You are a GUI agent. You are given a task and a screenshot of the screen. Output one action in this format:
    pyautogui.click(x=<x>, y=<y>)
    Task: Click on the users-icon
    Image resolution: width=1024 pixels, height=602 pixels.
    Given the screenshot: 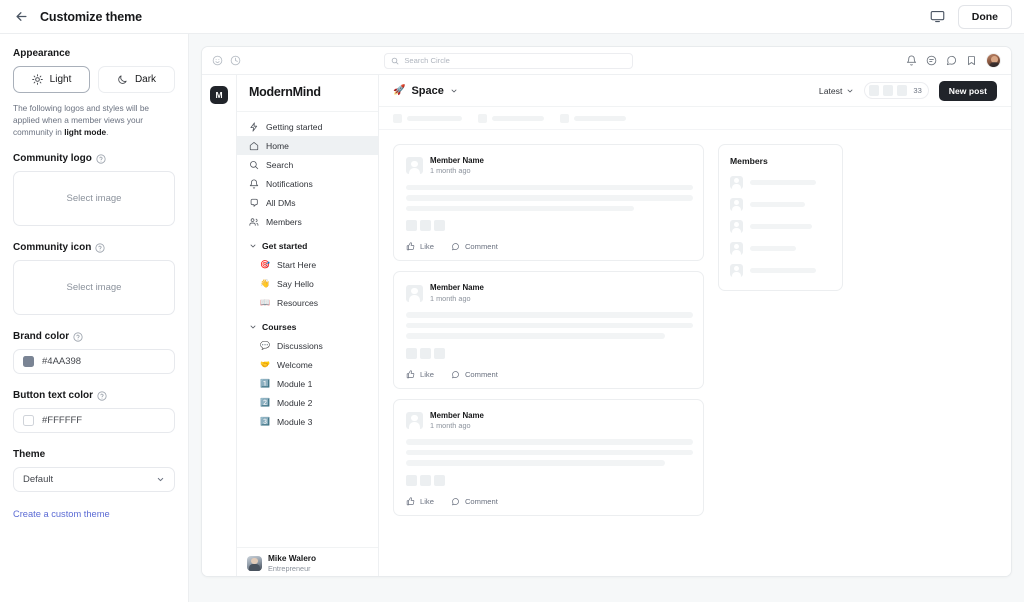 What is the action you would take?
    pyautogui.click(x=254, y=222)
    